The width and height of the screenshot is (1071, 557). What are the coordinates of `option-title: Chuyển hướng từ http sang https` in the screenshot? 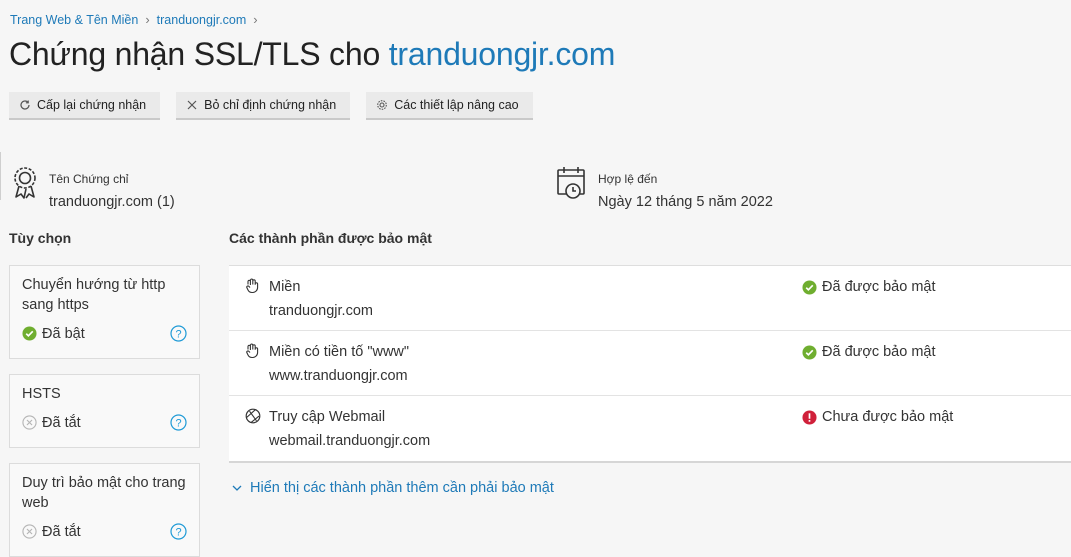 It's located at (94, 295).